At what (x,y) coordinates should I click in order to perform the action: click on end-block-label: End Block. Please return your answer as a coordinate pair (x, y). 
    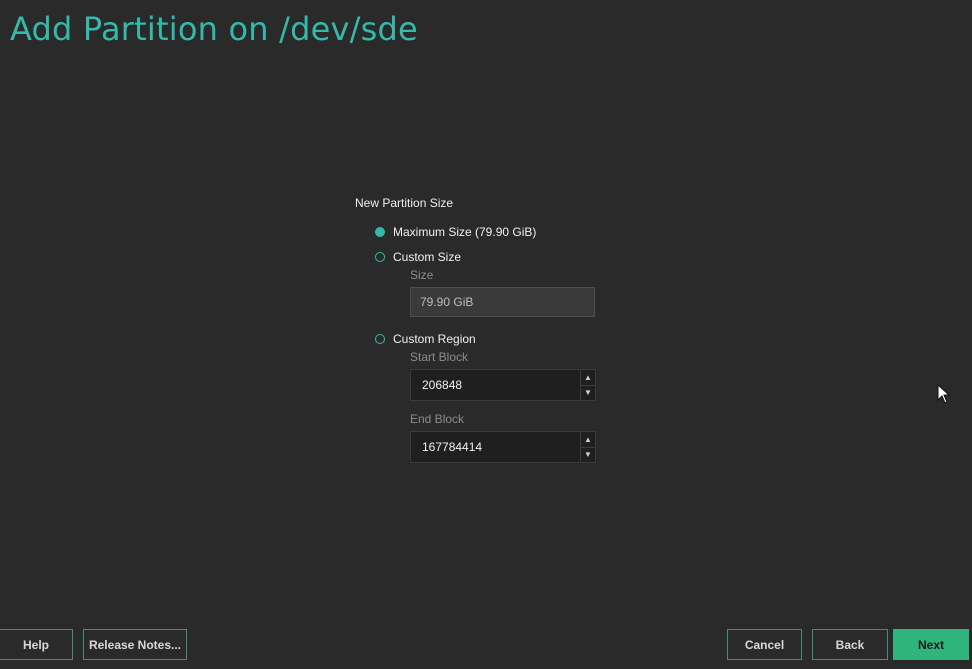
    Looking at the image, I should click on (437, 419).